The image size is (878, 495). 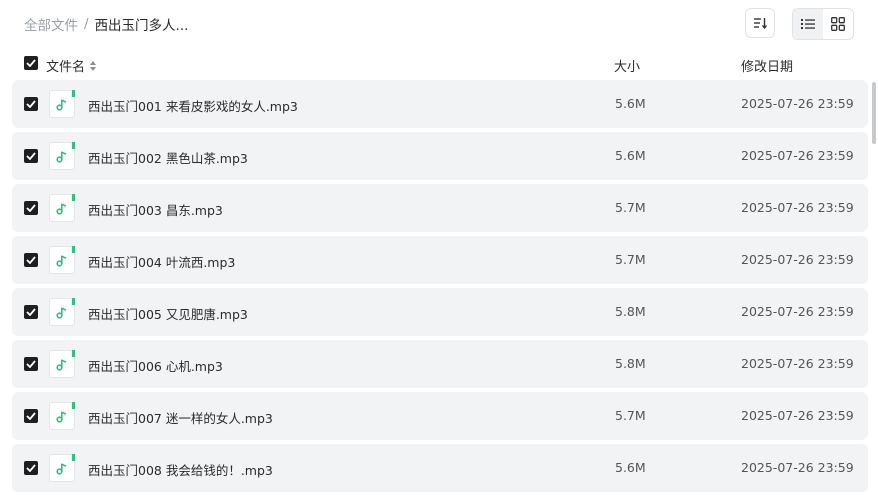 What do you see at coordinates (168, 157) in the screenshot?
I see `file-name: 西出玉门002 黑色山茶.mp3` at bounding box center [168, 157].